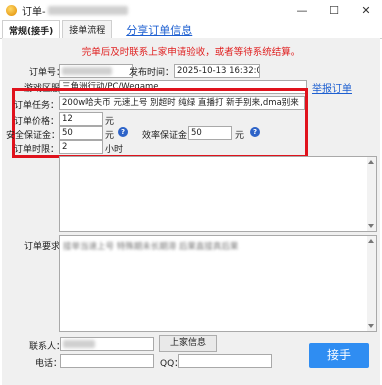 The image size is (382, 385). Describe the element at coordinates (217, 71) in the screenshot. I see `publish-time-field: 2025-10-13 16:32:07` at that location.